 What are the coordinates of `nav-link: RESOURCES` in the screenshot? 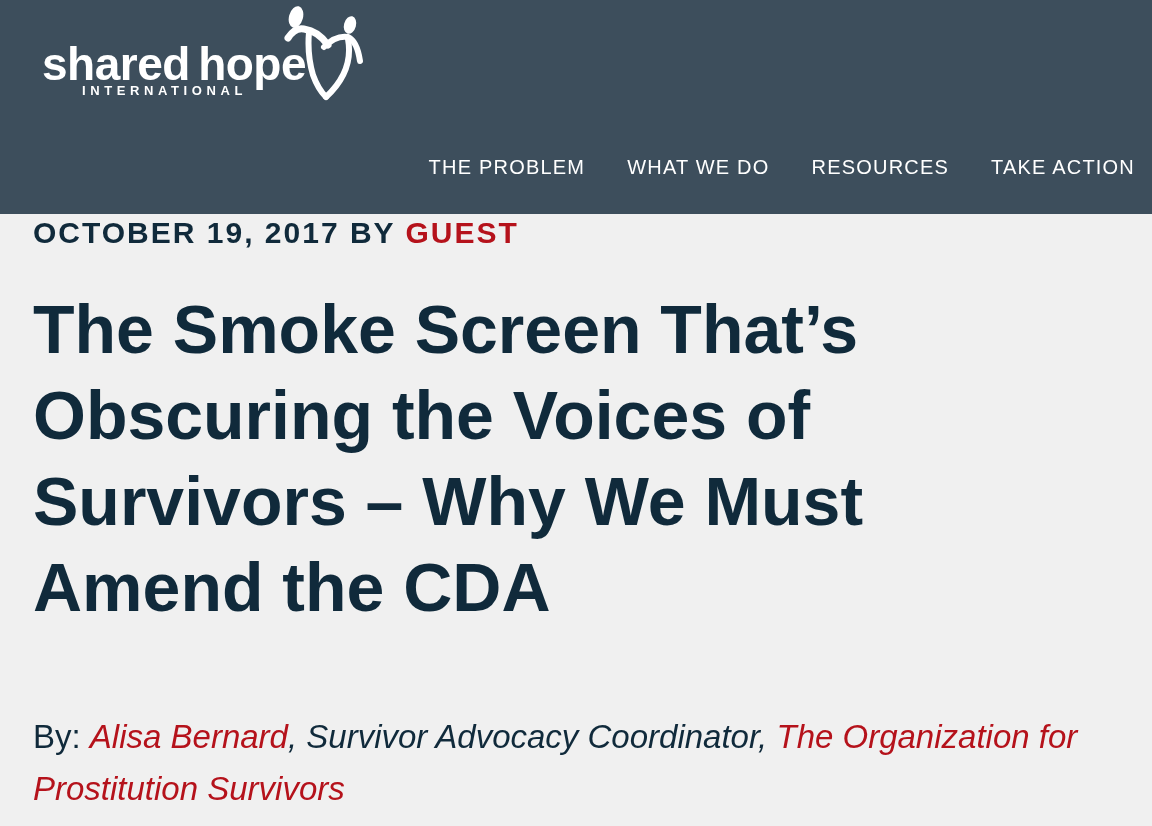 It's located at (880, 167).